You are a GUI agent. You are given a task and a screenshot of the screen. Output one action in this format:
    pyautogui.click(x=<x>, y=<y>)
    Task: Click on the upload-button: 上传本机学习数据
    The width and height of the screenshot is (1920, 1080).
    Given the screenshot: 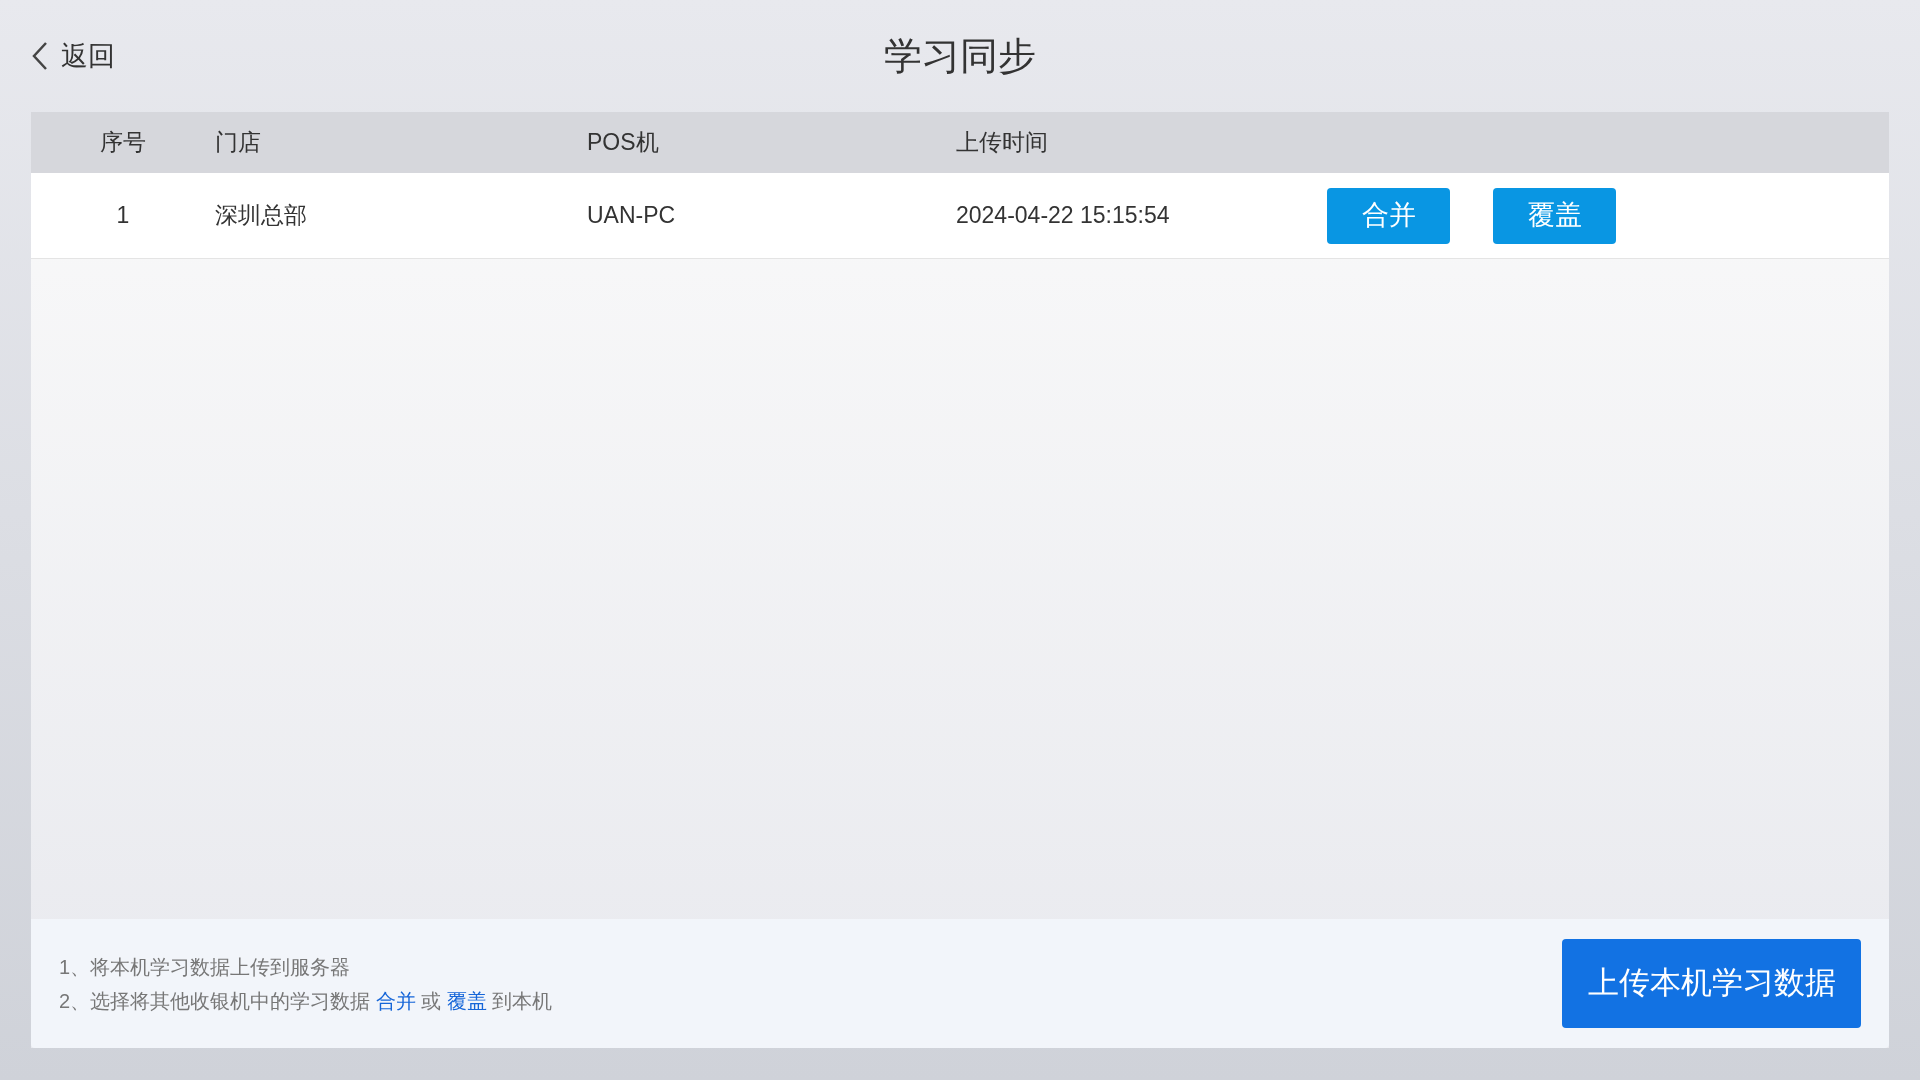 What is the action you would take?
    pyautogui.click(x=1711, y=983)
    